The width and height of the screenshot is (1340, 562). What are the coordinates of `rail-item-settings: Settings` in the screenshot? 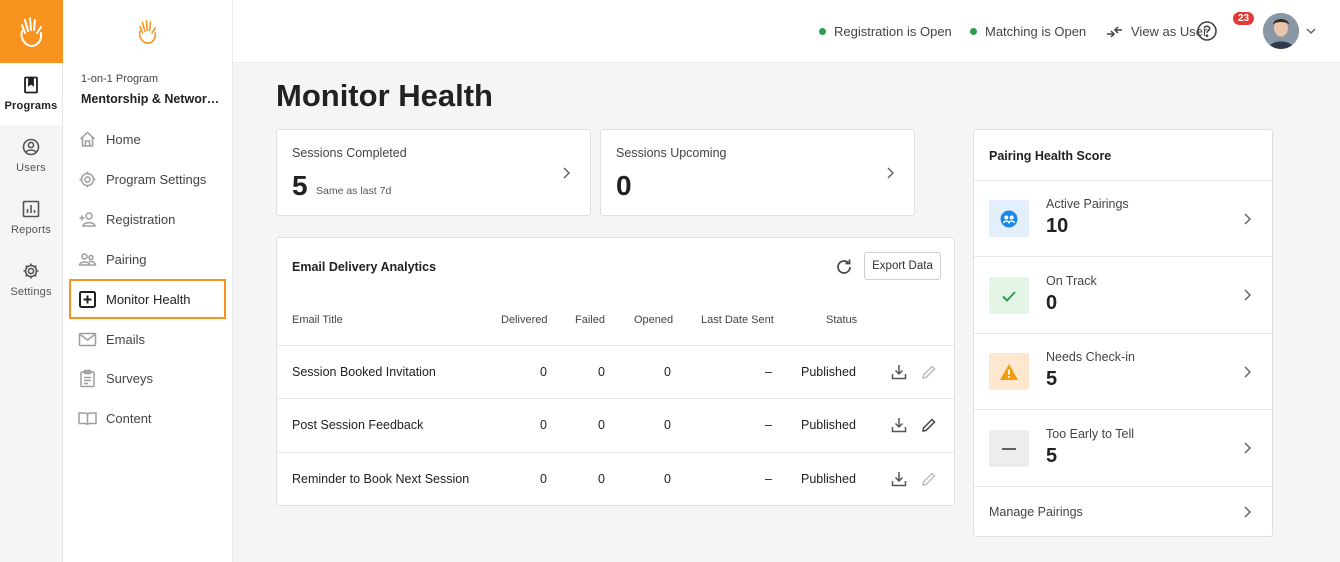 It's located at (31, 280).